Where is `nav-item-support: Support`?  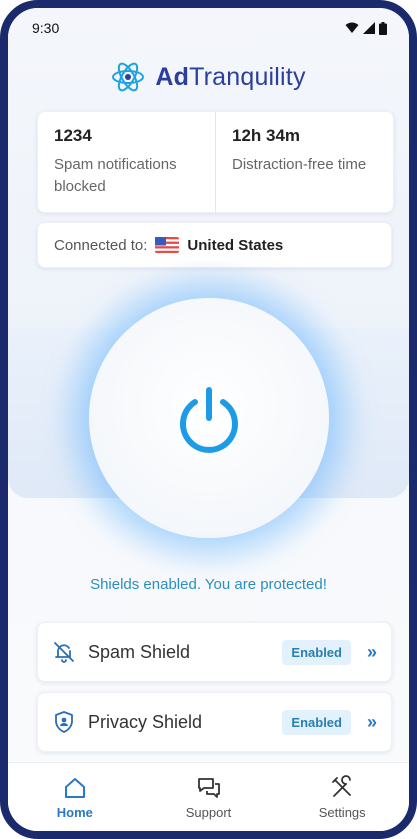 nav-item-support: Support is located at coordinates (209, 797).